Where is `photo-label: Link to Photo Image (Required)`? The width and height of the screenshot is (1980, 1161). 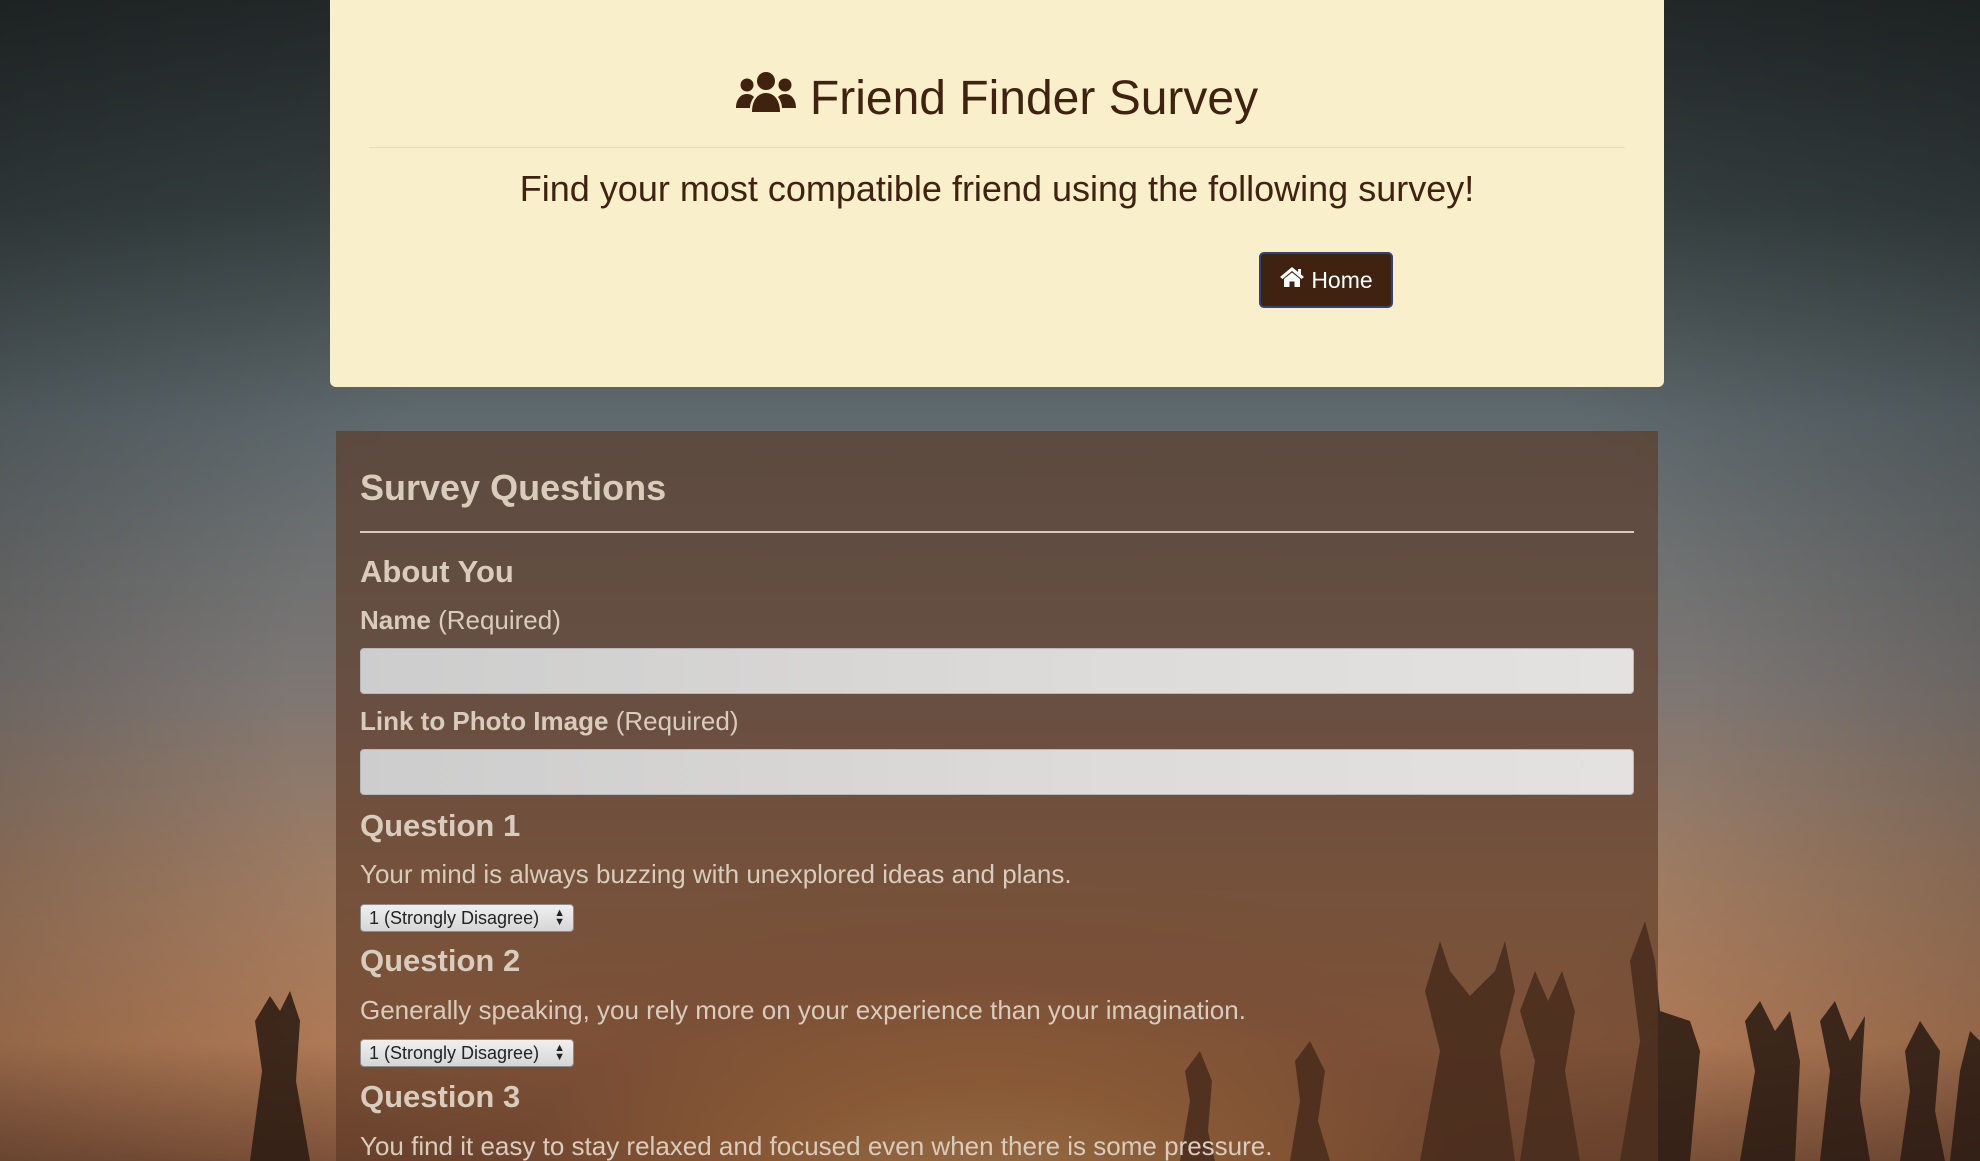 photo-label: Link to Photo Image (Required) is located at coordinates (549, 721).